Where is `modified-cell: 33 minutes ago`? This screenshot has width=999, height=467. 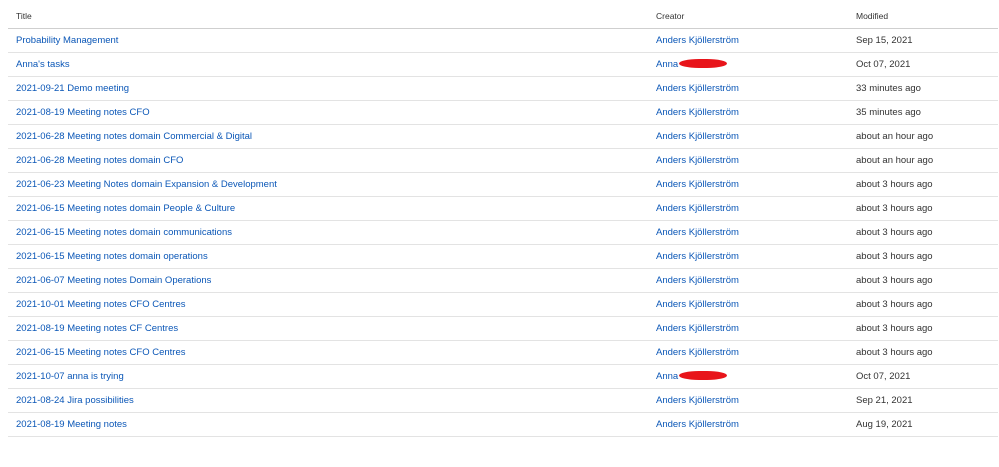 modified-cell: 33 minutes ago is located at coordinates (888, 88).